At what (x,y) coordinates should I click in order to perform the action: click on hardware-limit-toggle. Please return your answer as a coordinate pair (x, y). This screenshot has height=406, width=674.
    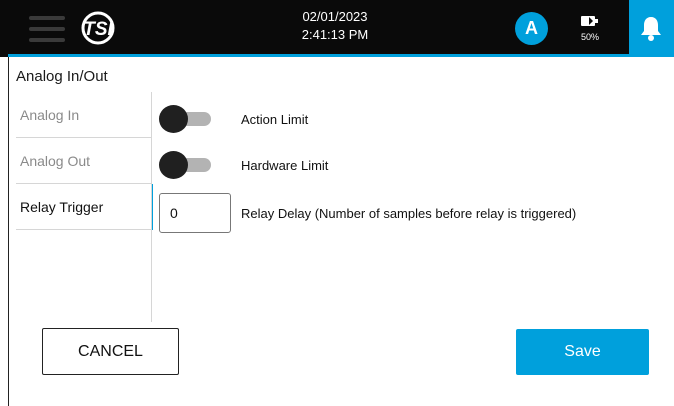
    Looking at the image, I should click on (185, 165).